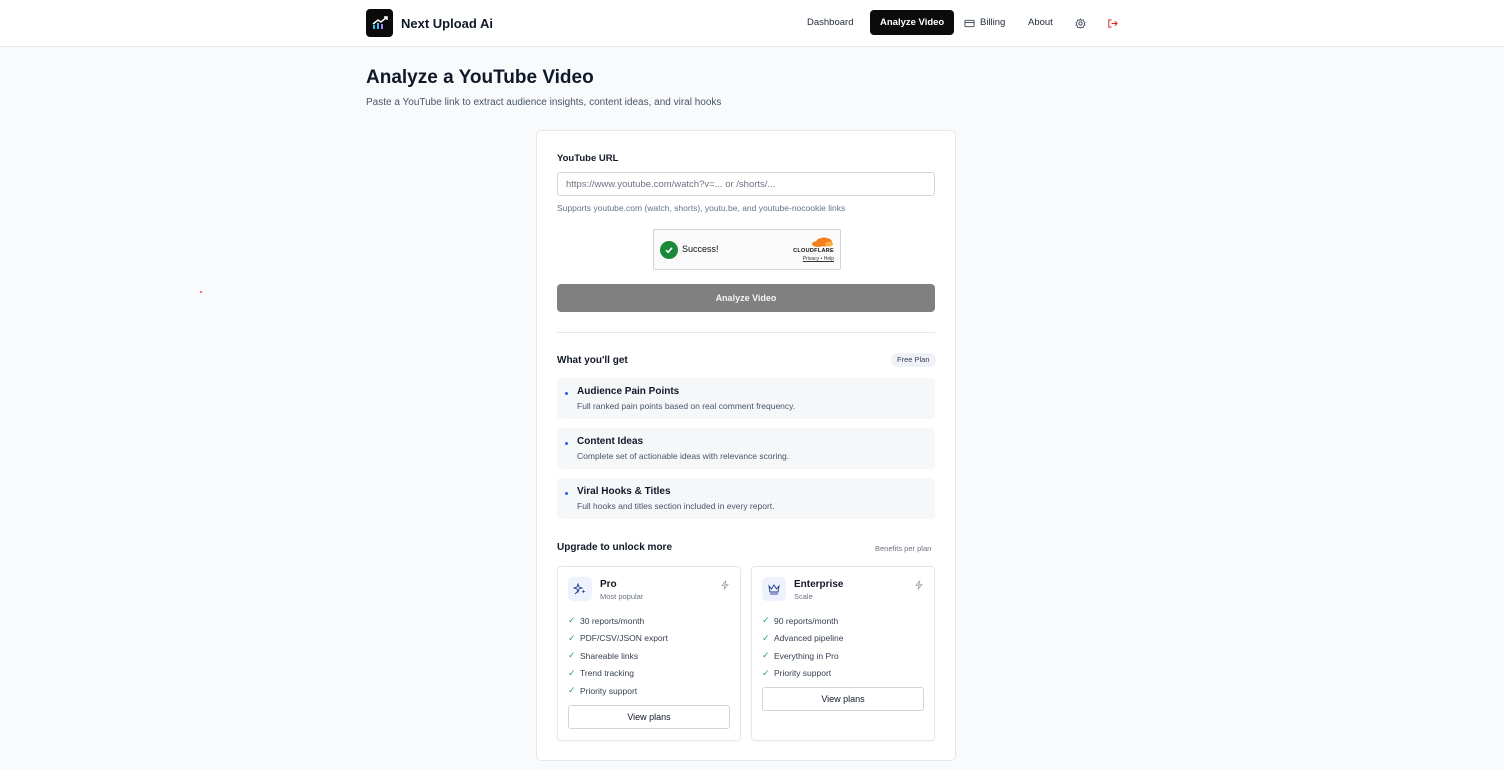 The image size is (1504, 770). Describe the element at coordinates (480, 77) in the screenshot. I see `page-title: Analyze a YouTube Video` at that location.